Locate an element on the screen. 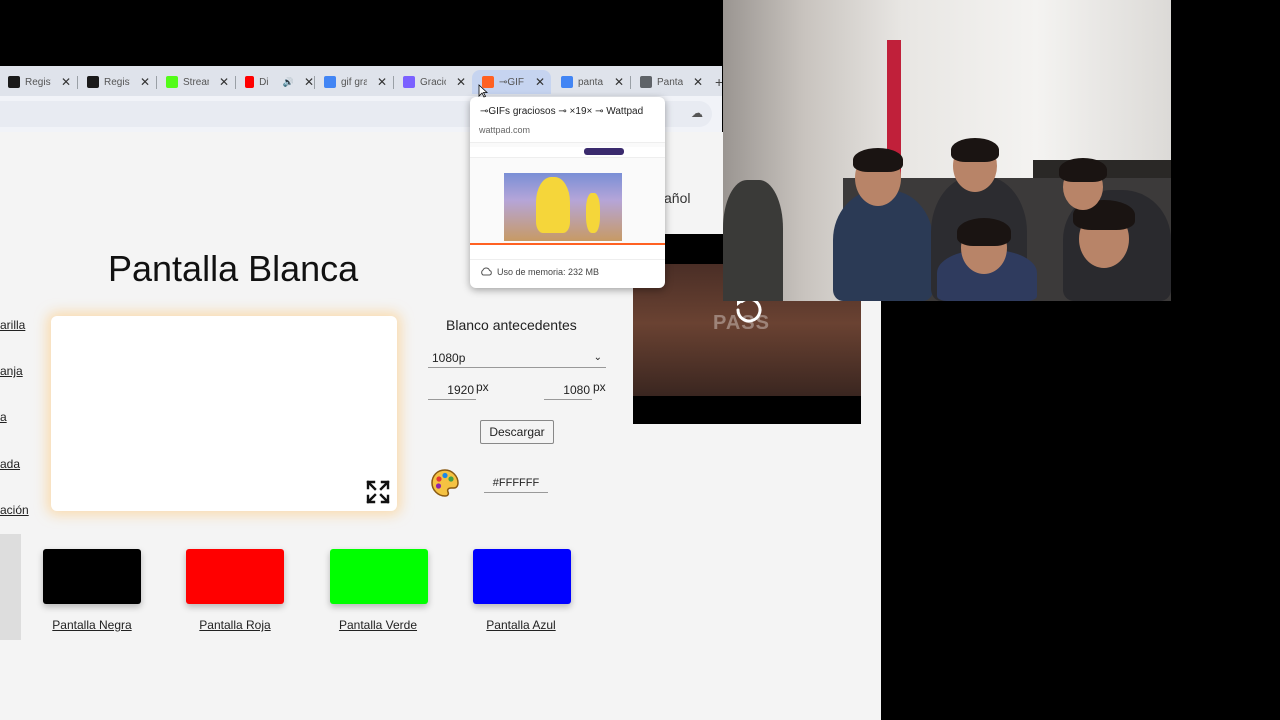 This screenshot has width=1280, height=720. side-link-4: ada is located at coordinates (10, 464).